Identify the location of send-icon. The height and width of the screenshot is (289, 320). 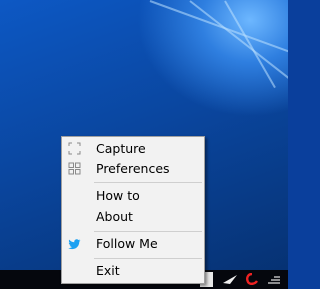
(230, 279).